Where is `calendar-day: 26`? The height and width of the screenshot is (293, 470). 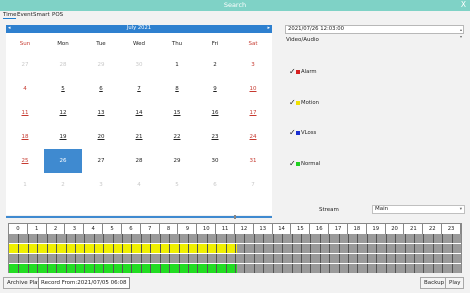
calendar-day: 26 is located at coordinates (63, 161).